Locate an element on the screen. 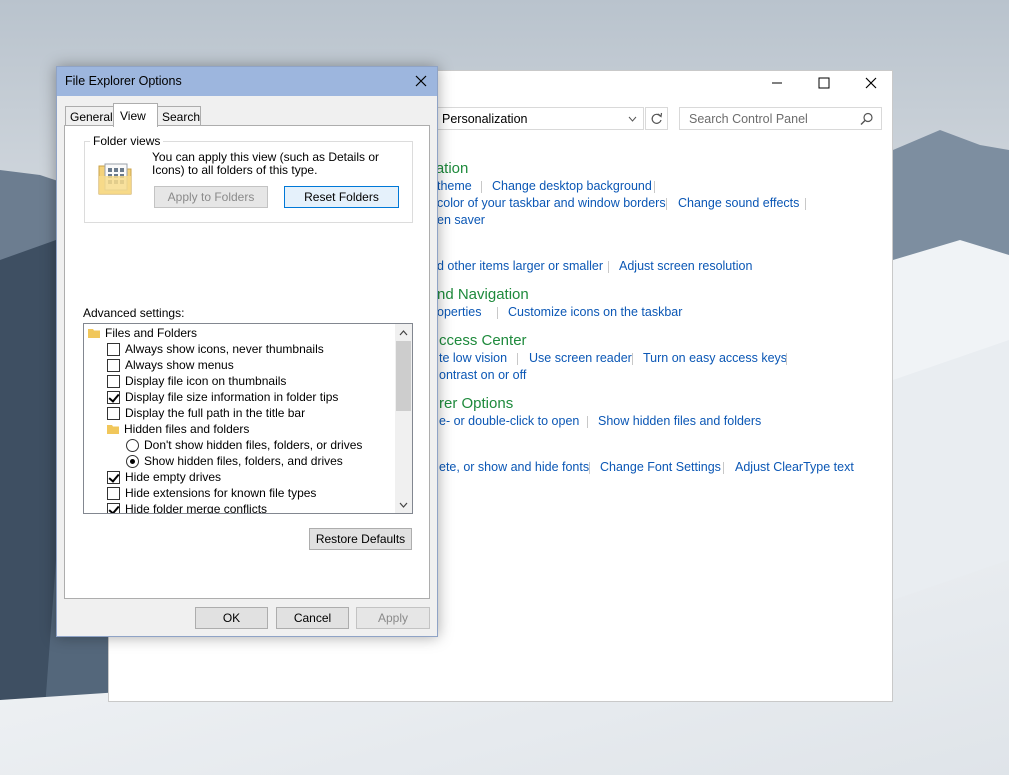 Image resolution: width=1009 pixels, height=775 pixels. folder-view-icon is located at coordinates (115, 179).